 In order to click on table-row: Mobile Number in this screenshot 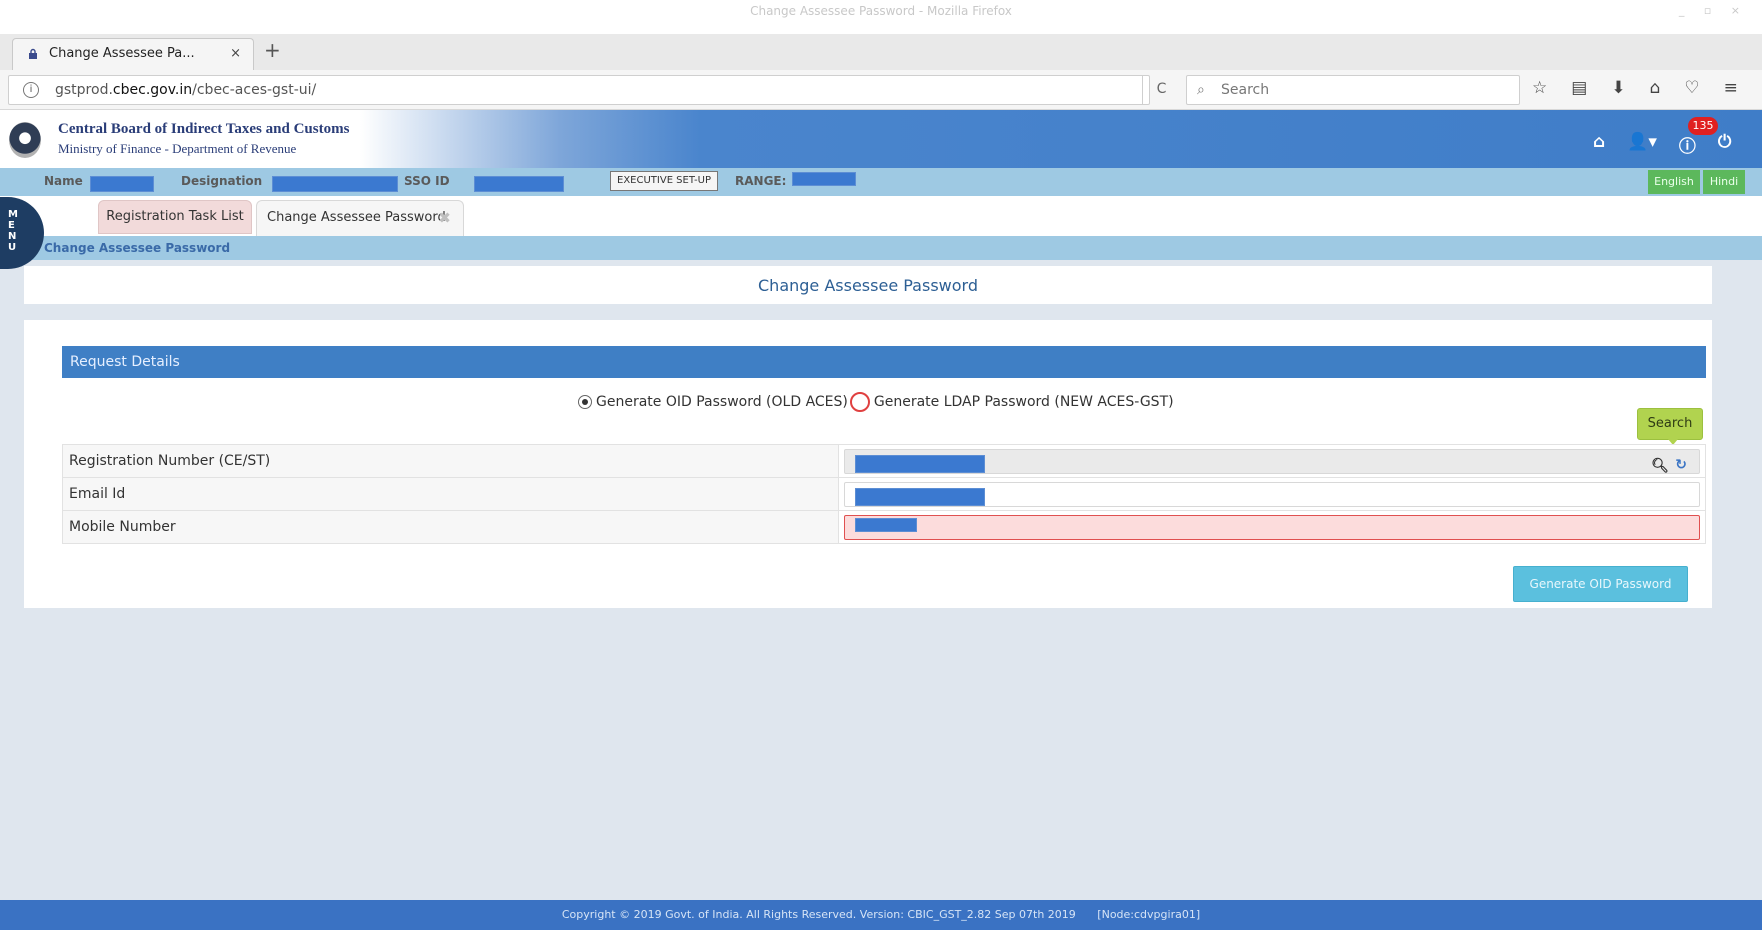, I will do `click(884, 527)`.